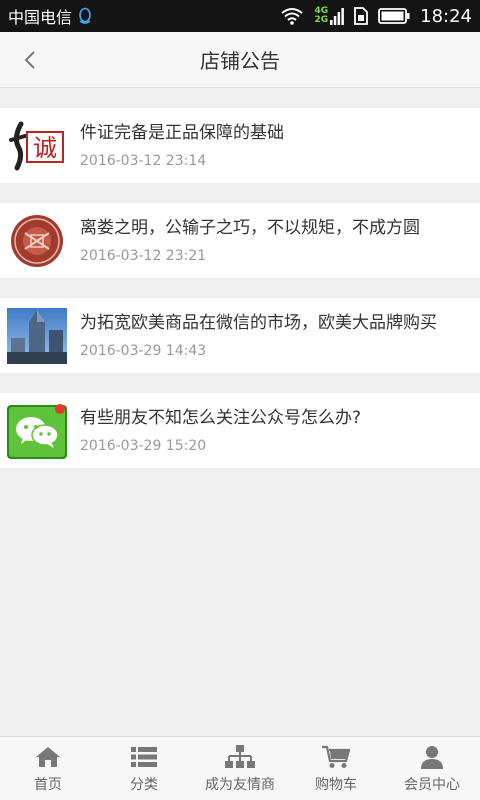 This screenshot has height=800, width=480. Describe the element at coordinates (143, 350) in the screenshot. I see `notice-date: 2016-03-29 14:43` at that location.